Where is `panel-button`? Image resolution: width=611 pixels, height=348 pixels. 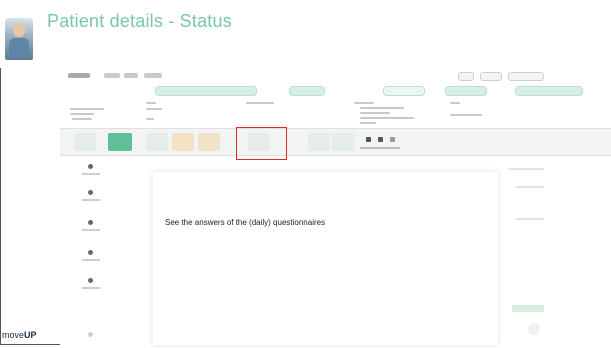
panel-button is located at coordinates (528, 308).